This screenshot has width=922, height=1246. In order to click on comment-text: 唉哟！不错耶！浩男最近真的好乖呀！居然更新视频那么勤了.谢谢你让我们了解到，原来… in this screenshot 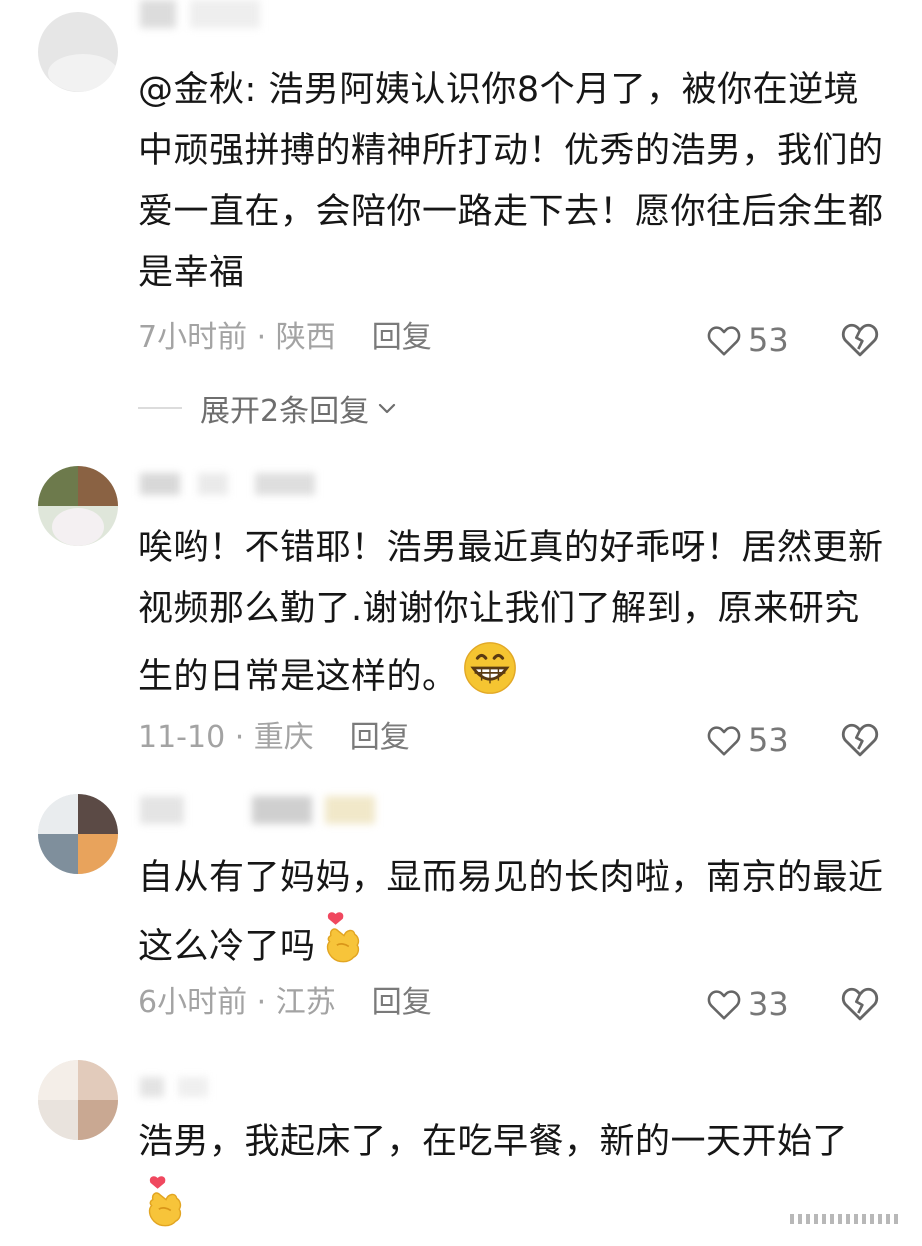, I will do `click(513, 617)`.